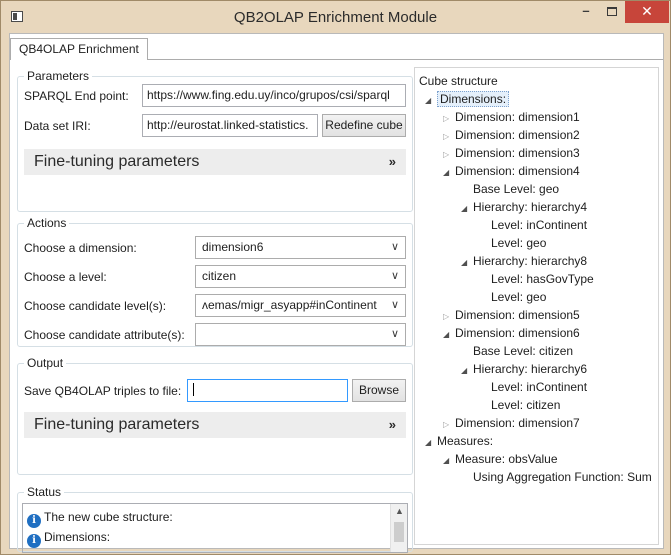 The image size is (671, 555). What do you see at coordinates (95, 306) in the screenshot?
I see `choose-candidate-level-label: Choose candidate level(s):` at bounding box center [95, 306].